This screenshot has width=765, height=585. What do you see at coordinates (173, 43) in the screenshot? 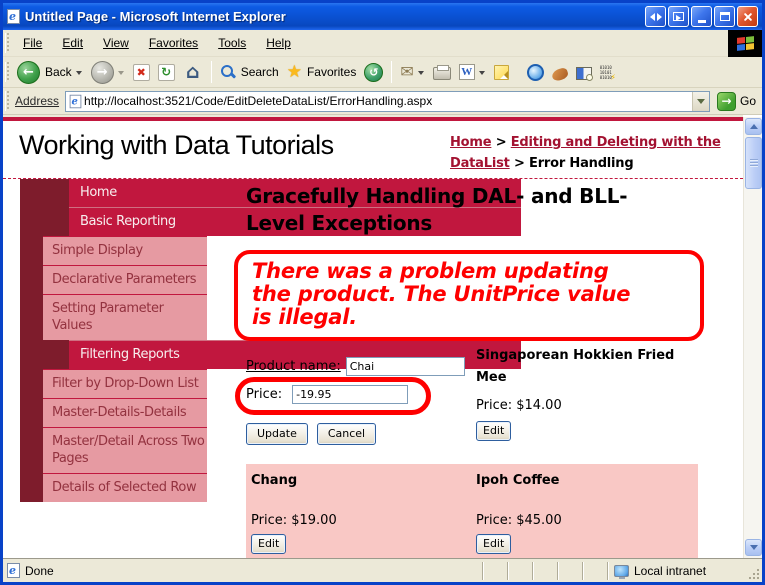
I see `menu-favorites: Favorites` at bounding box center [173, 43].